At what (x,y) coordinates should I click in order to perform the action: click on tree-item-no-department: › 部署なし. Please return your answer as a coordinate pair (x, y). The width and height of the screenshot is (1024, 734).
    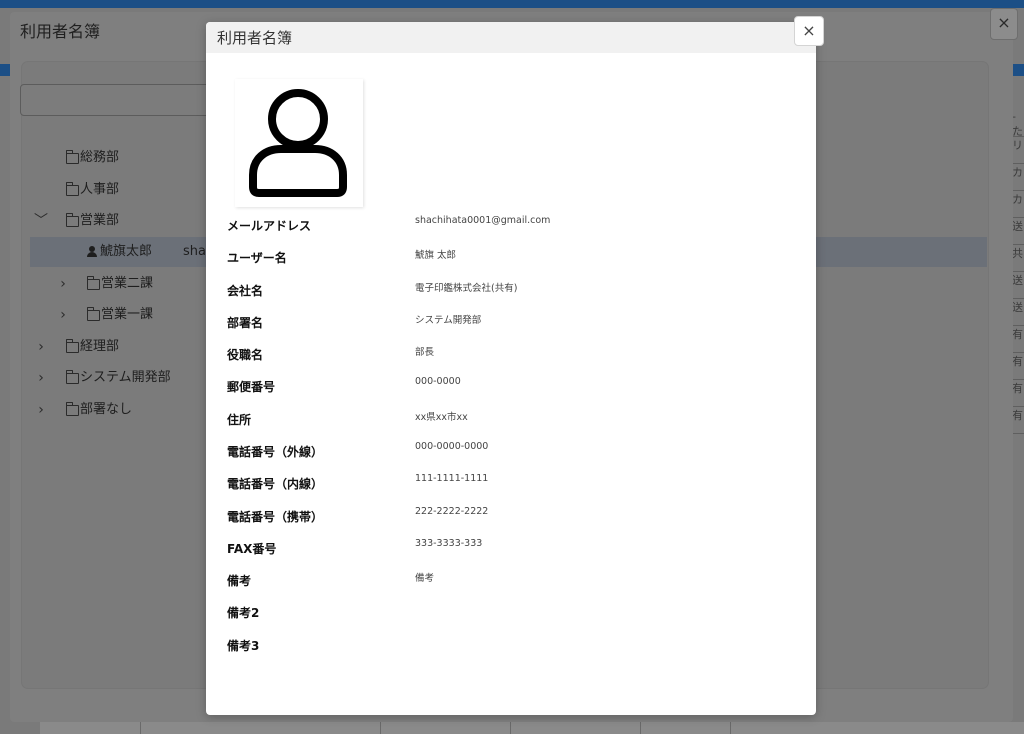
    Looking at the image, I should click on (105, 410).